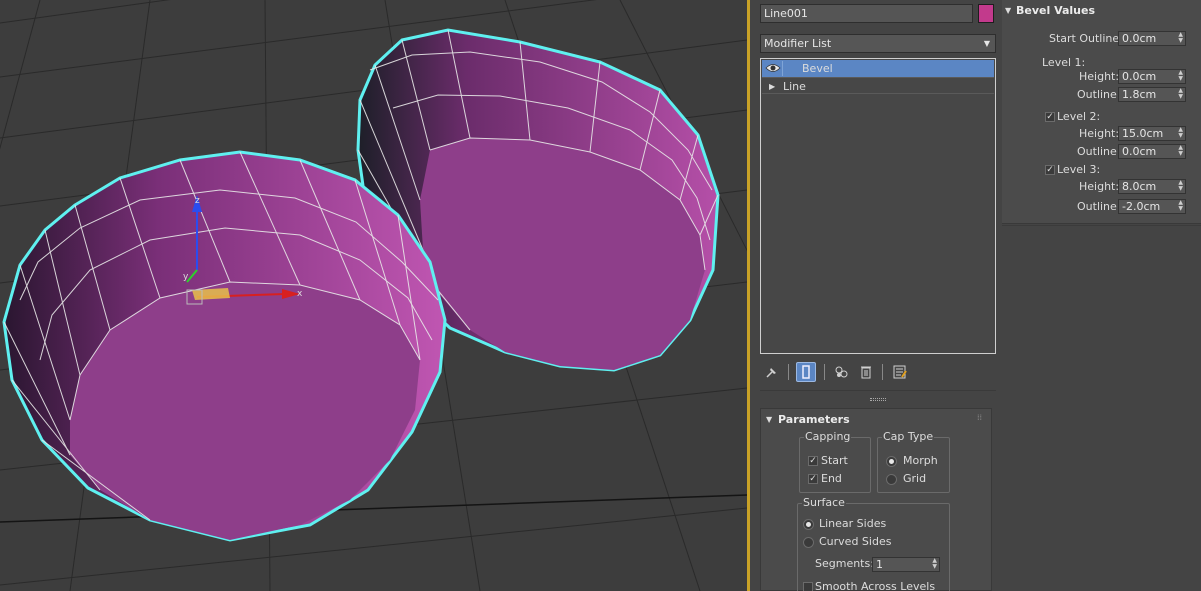 This screenshot has height=591, width=1201. What do you see at coordinates (906, 564) in the screenshot?
I see `segments-spinner: 1 ▲ ▼` at bounding box center [906, 564].